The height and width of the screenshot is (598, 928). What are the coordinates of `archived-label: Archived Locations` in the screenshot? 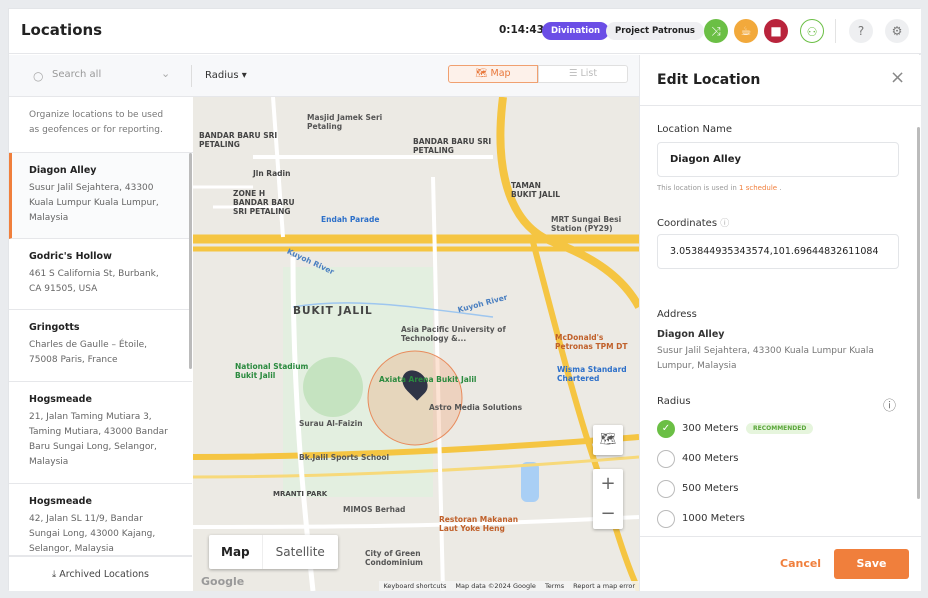 It's located at (104, 574).